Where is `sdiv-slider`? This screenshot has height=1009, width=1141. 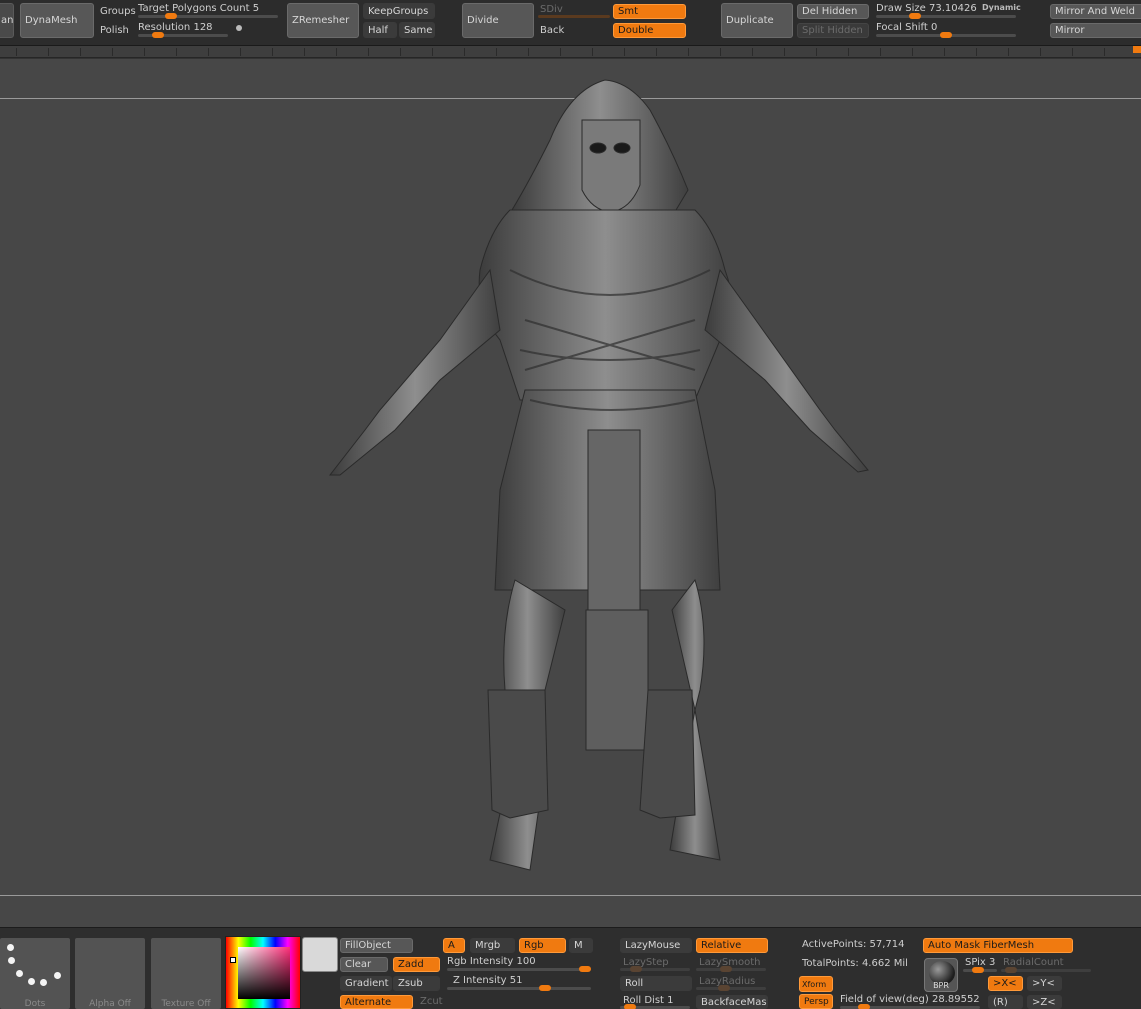 sdiv-slider is located at coordinates (574, 16).